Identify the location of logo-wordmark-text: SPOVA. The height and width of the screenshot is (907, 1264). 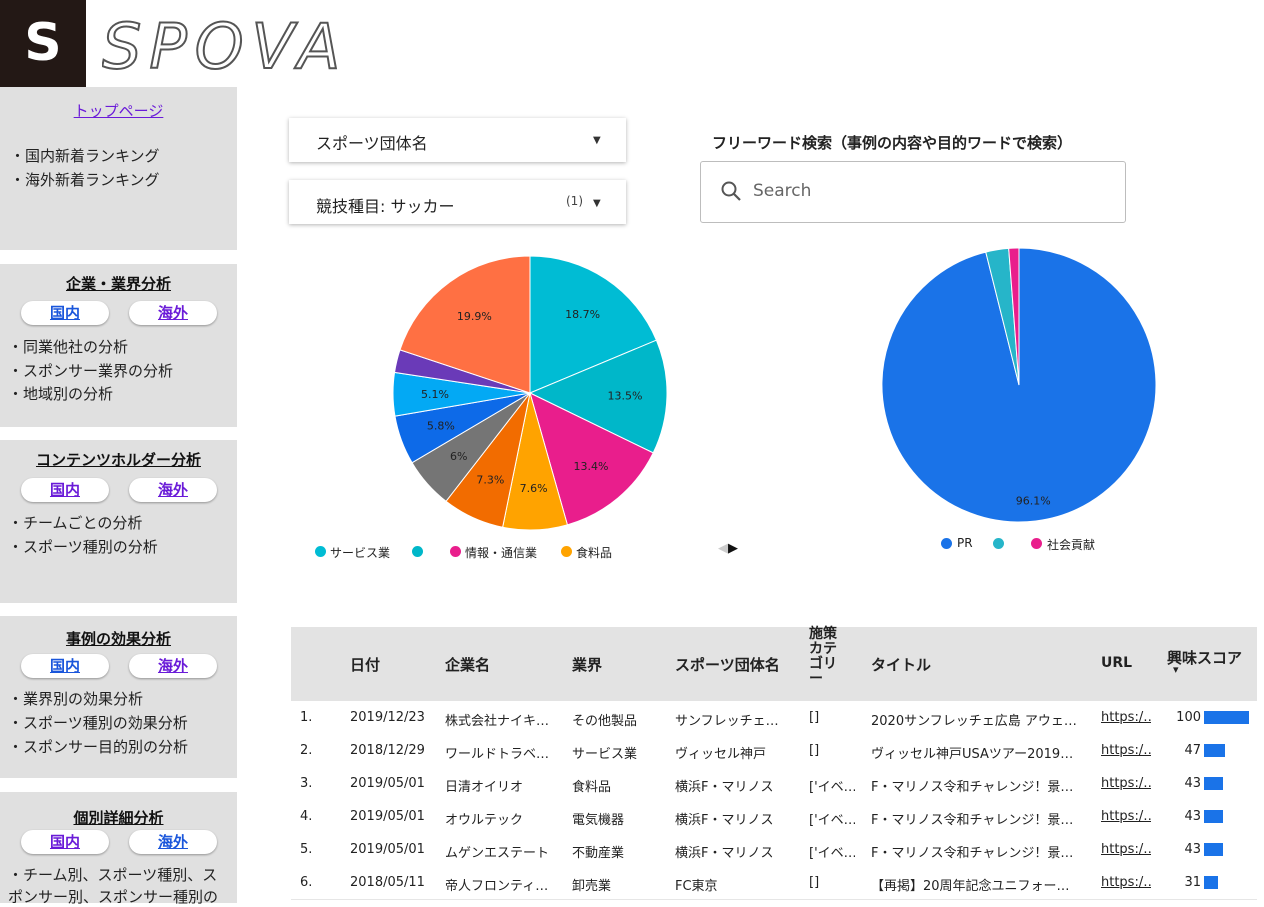
(225, 44).